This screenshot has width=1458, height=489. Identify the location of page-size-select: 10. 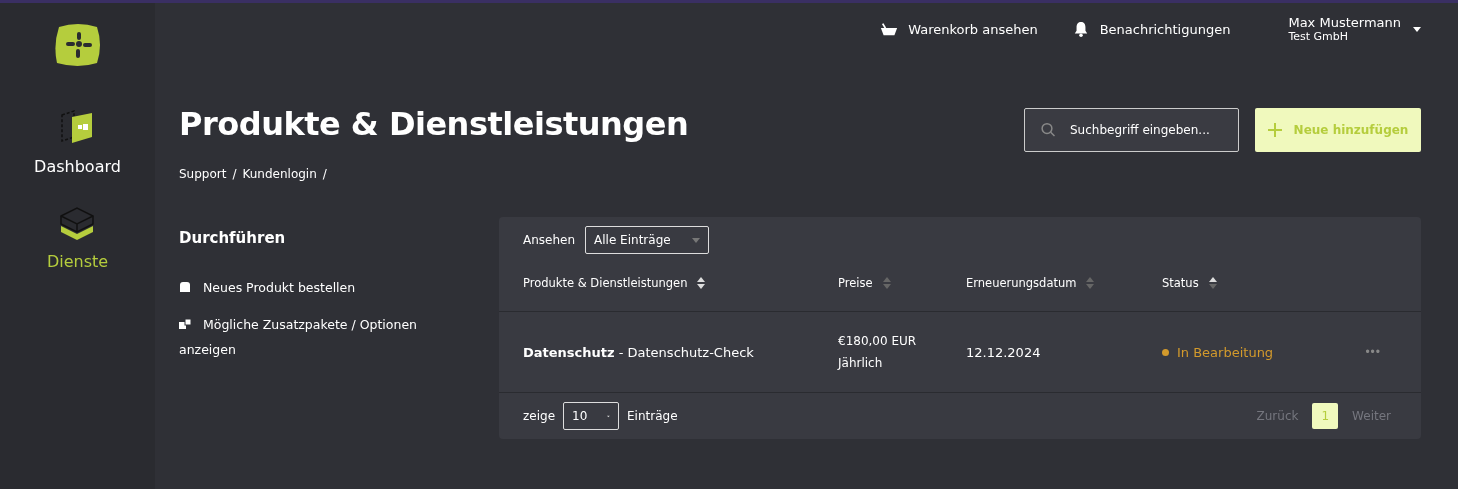
(591, 416).